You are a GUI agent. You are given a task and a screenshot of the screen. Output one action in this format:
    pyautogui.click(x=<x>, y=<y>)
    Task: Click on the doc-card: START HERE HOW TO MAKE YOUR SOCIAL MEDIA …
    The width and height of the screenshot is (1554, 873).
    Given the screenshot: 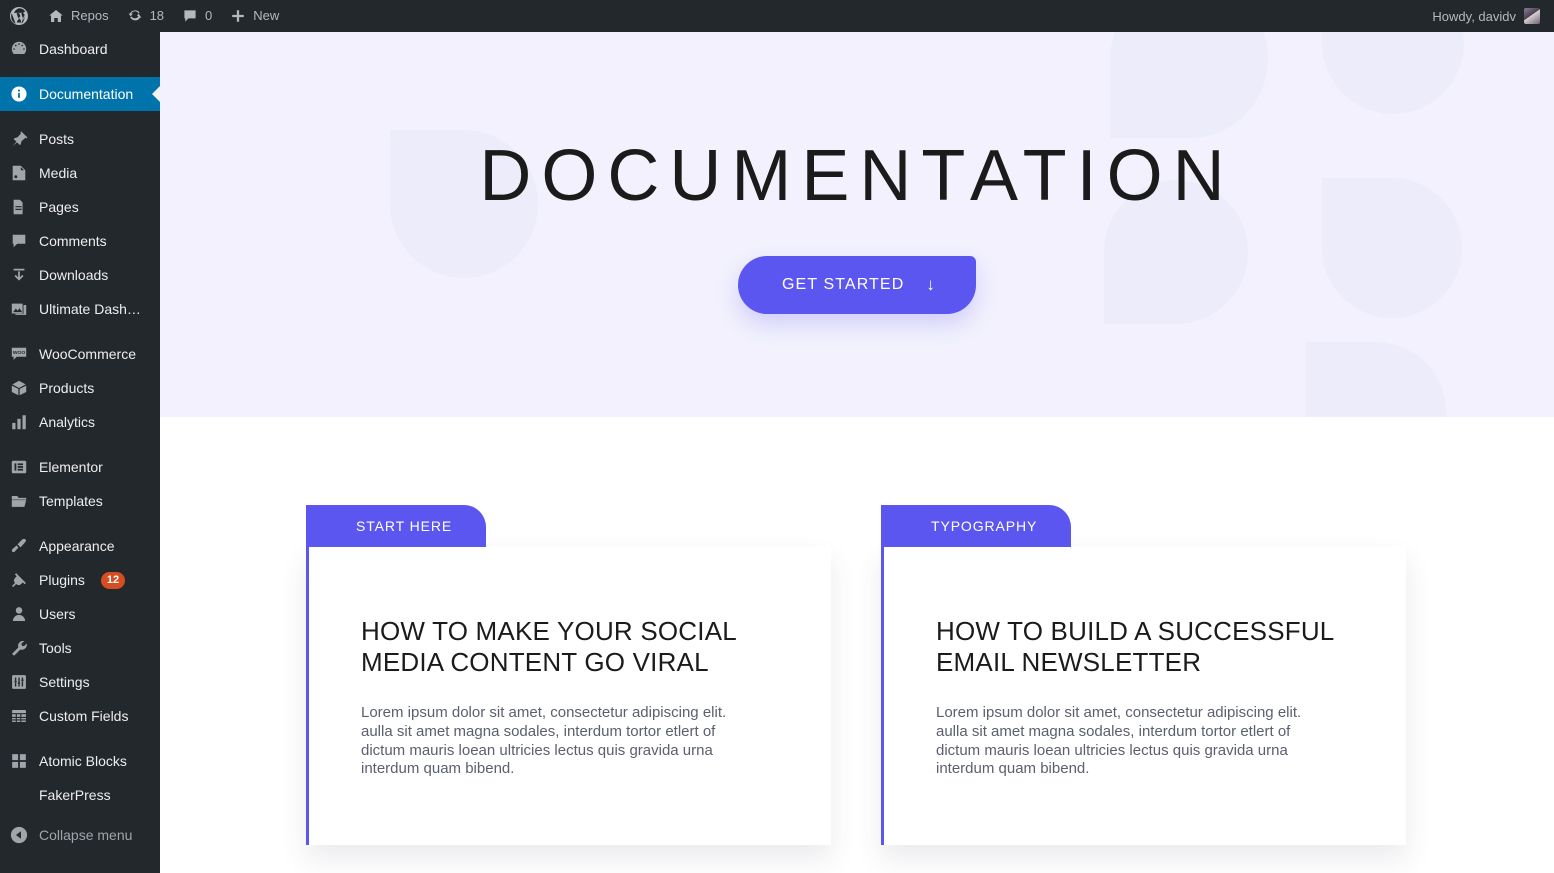 What is the action you would take?
    pyautogui.click(x=568, y=675)
    